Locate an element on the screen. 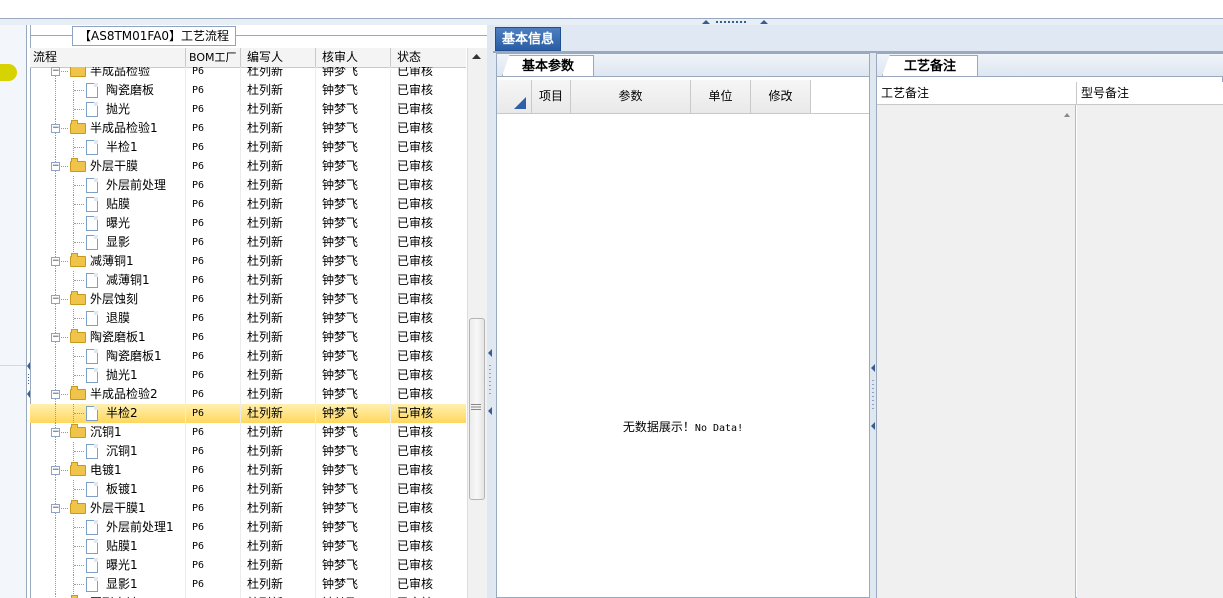 The width and height of the screenshot is (1223, 598). tree-grid-header: 流程 BOM工厂 编写人 核审人 状态 is located at coordinates (248, 58).